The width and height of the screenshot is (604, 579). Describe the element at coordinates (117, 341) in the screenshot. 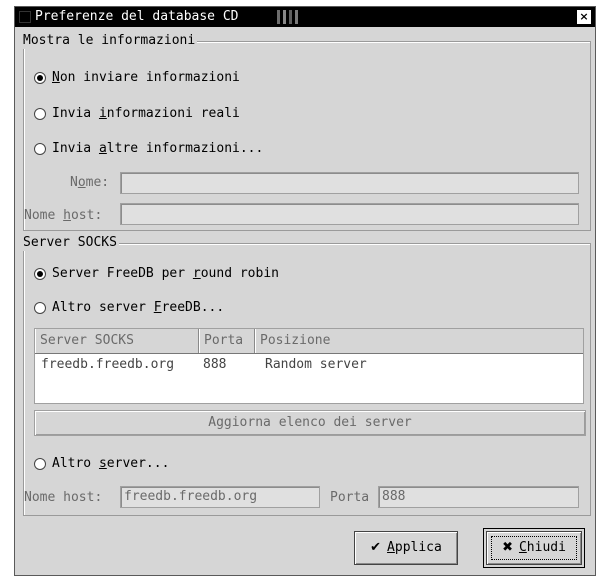

I see `column-header-server: Server SOCKS` at that location.